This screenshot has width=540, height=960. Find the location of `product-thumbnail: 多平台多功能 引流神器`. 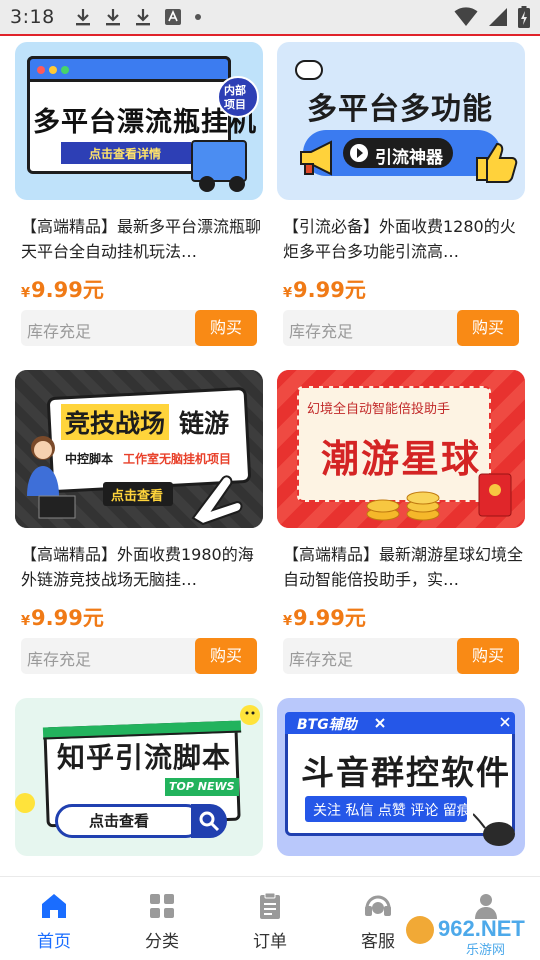

product-thumbnail: 多平台多功能 引流神器 is located at coordinates (401, 121).